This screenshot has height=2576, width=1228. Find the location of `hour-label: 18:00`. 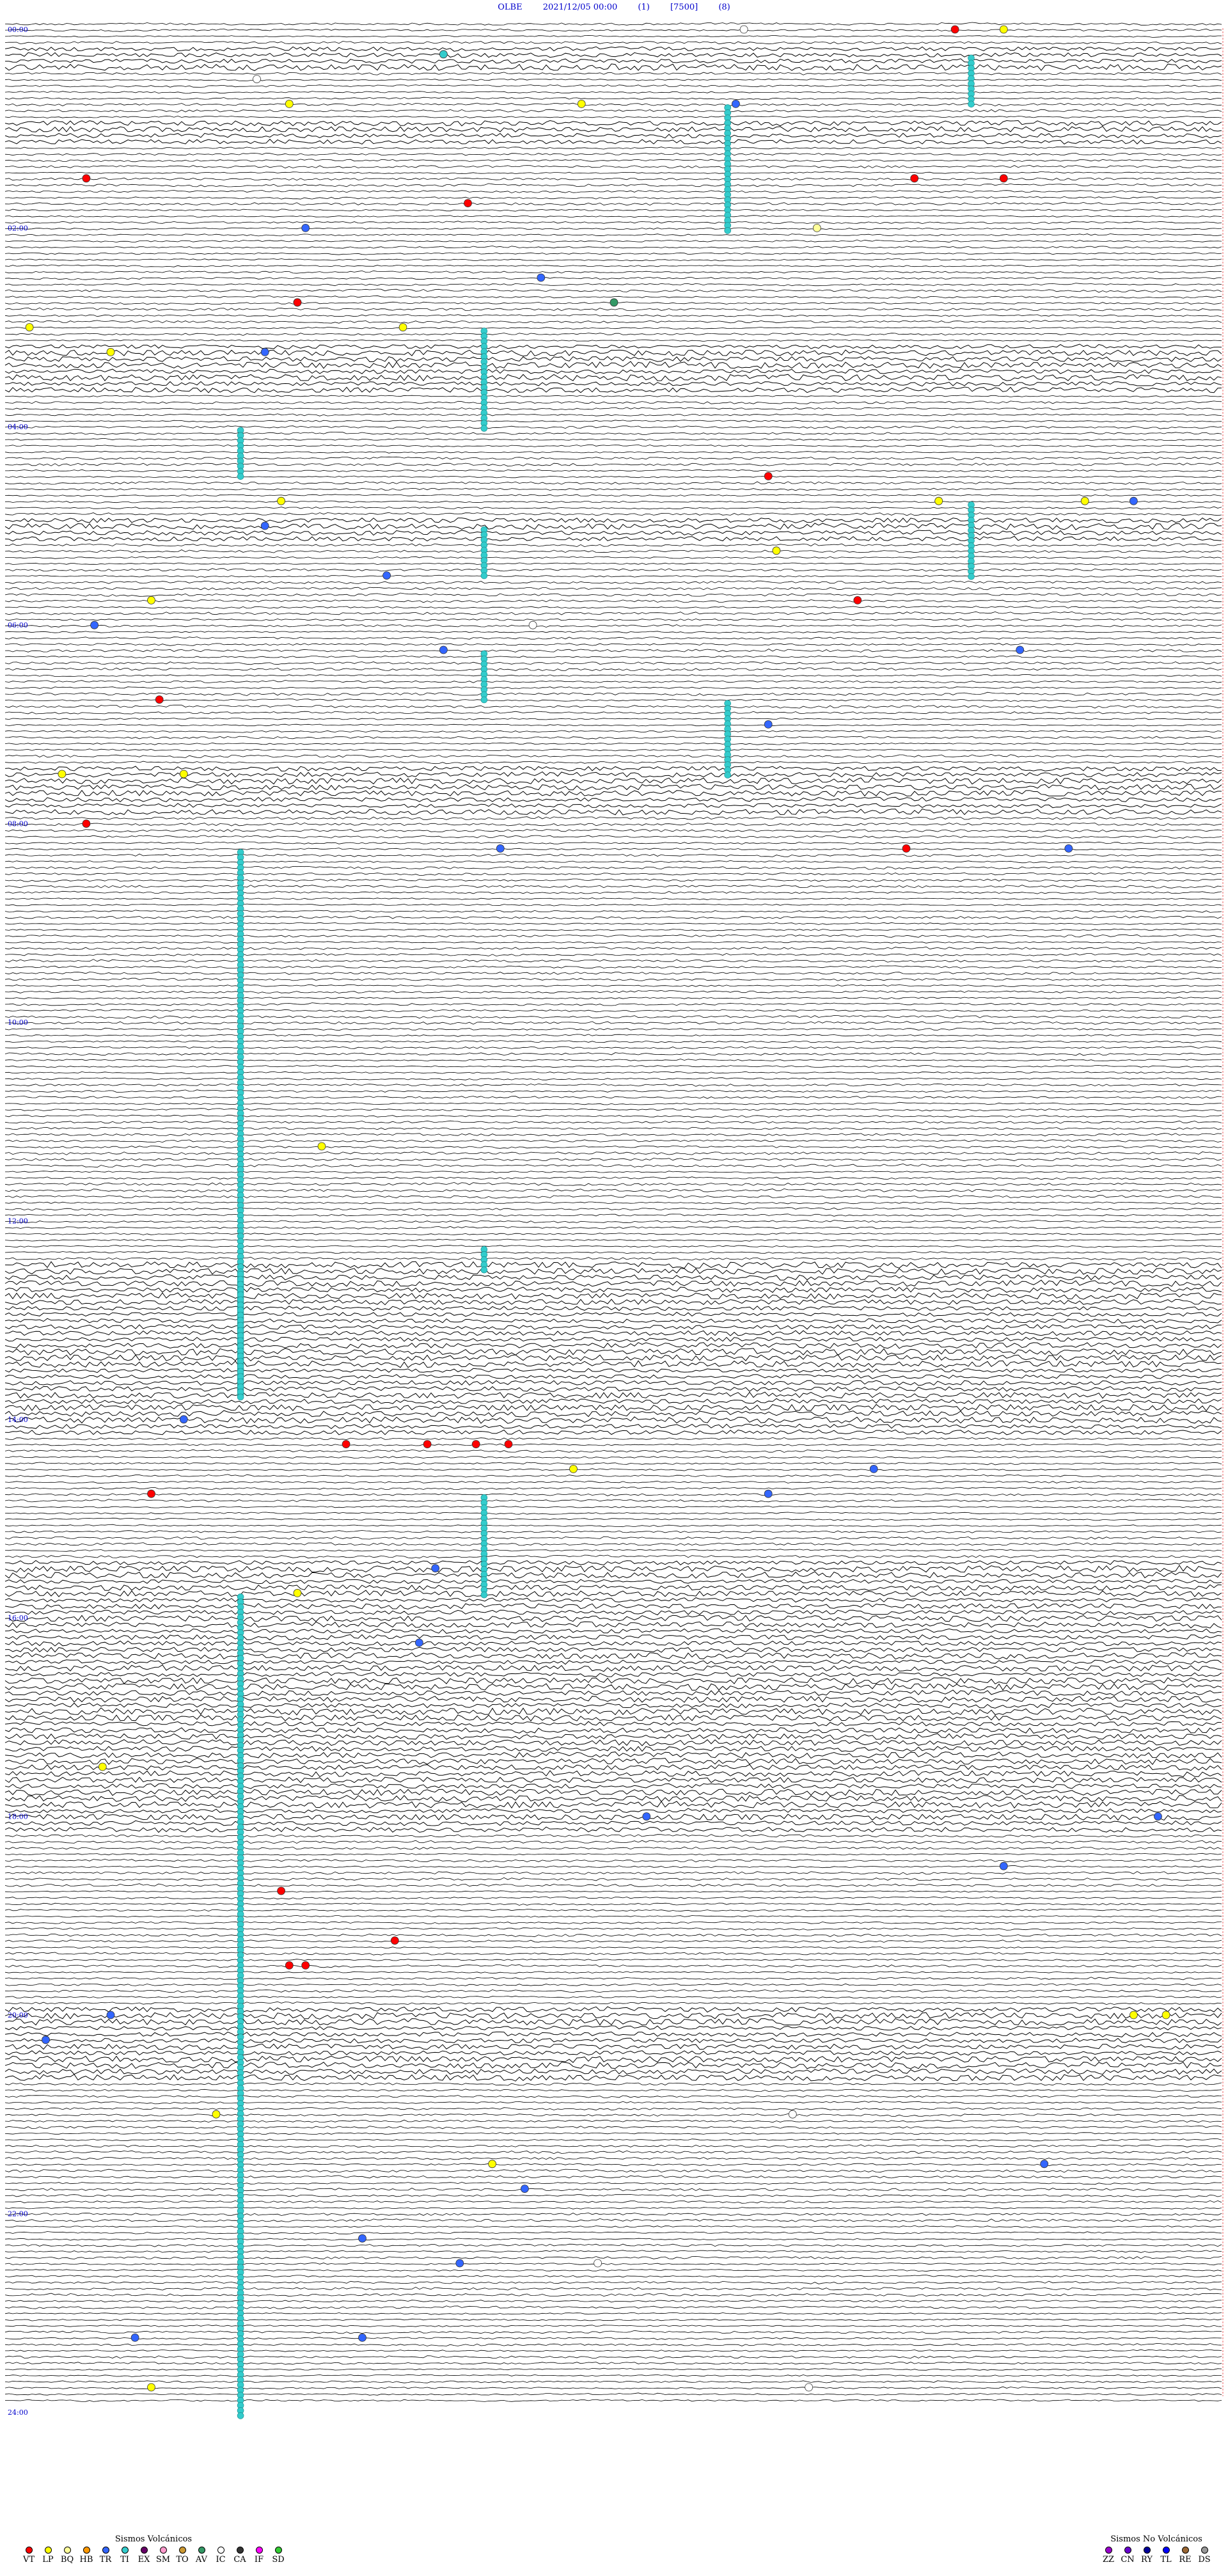

hour-label: 18:00 is located at coordinates (18, 1817).